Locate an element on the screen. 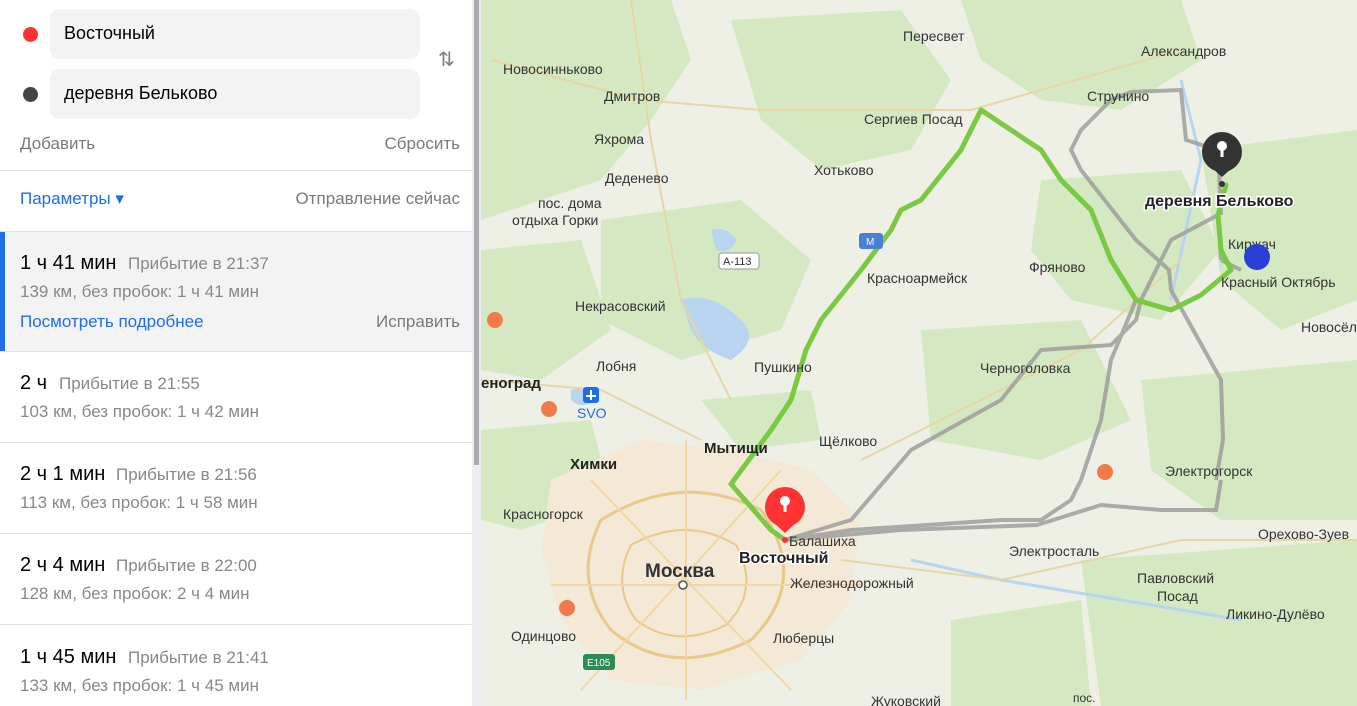 The height and width of the screenshot is (706, 1357). panel-scrollbar is located at coordinates (476, 353).